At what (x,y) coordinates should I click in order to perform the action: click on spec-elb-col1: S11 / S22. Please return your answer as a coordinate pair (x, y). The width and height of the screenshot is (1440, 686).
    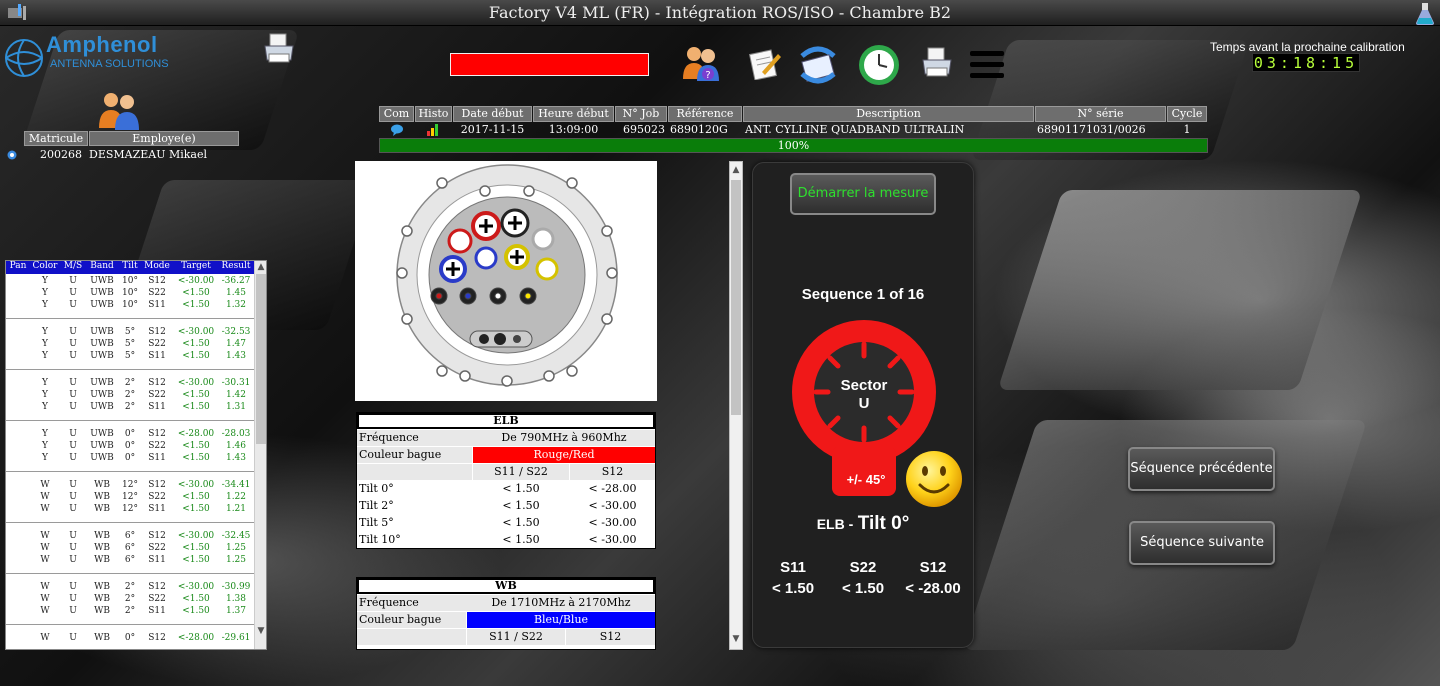
    Looking at the image, I should click on (521, 472).